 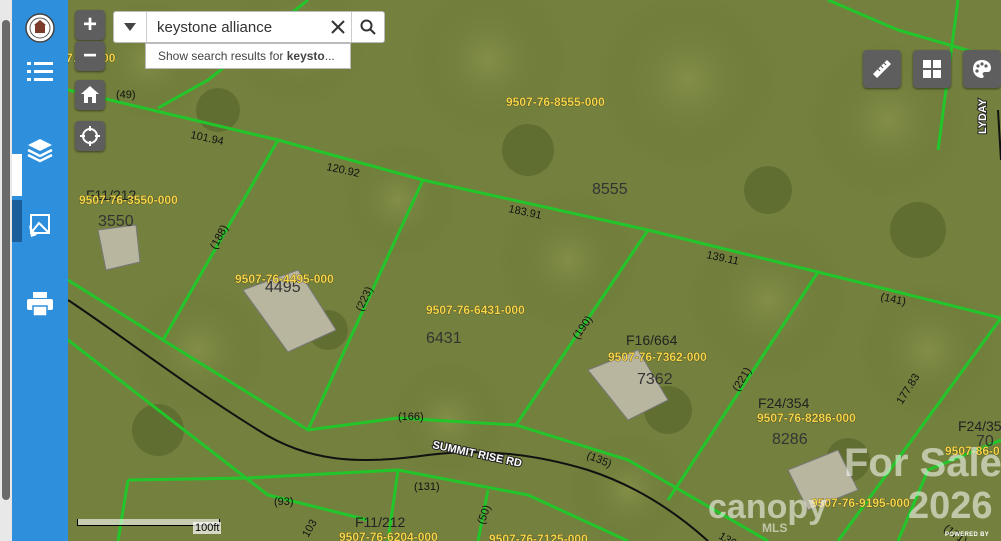 I want to click on basemap-gallery-button, so click(x=932, y=69).